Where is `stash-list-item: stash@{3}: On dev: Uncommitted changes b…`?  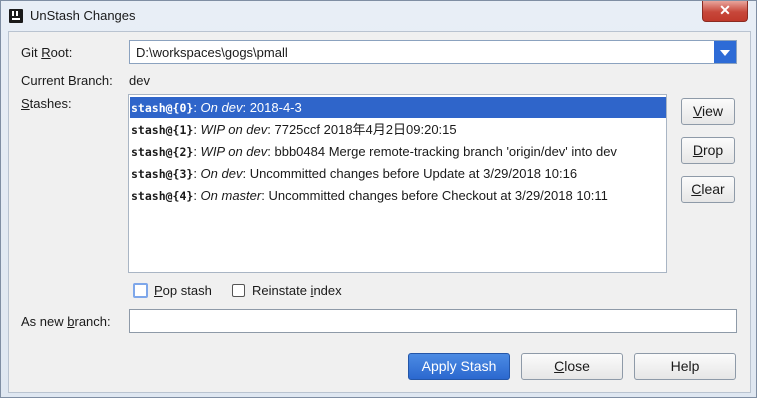 stash-list-item: stash@{3}: On dev: Uncommitted changes b… is located at coordinates (398, 173).